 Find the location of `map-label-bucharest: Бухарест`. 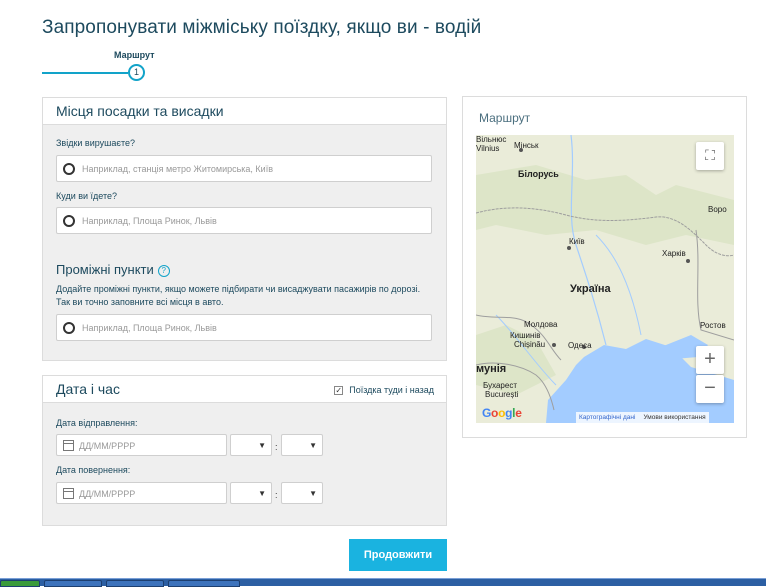

map-label-bucharest: Бухарест is located at coordinates (500, 385).